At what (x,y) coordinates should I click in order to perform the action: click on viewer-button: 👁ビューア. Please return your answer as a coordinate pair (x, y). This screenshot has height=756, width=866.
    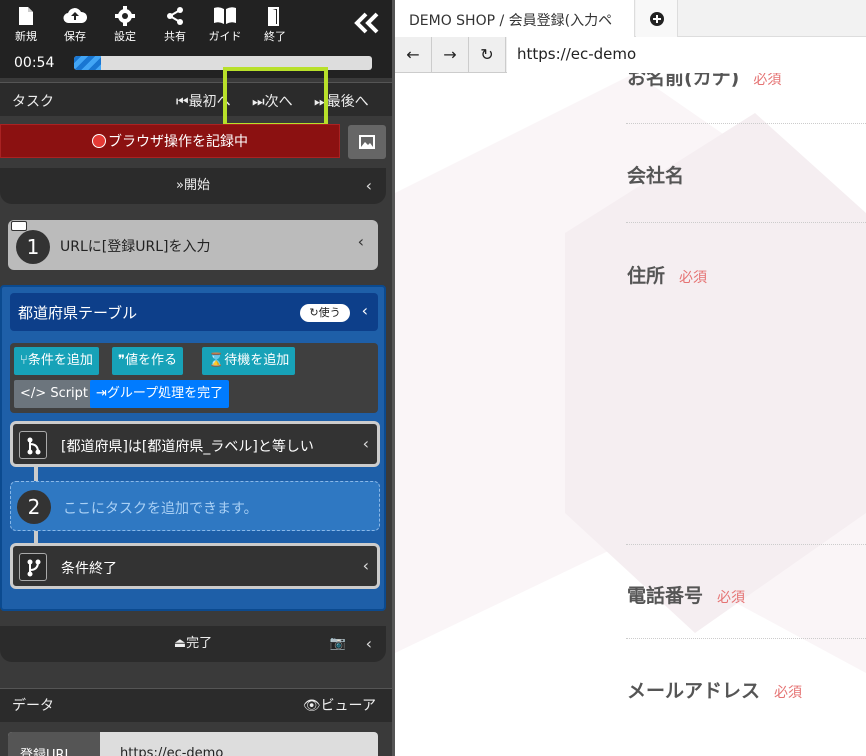
    Looking at the image, I should click on (339, 705).